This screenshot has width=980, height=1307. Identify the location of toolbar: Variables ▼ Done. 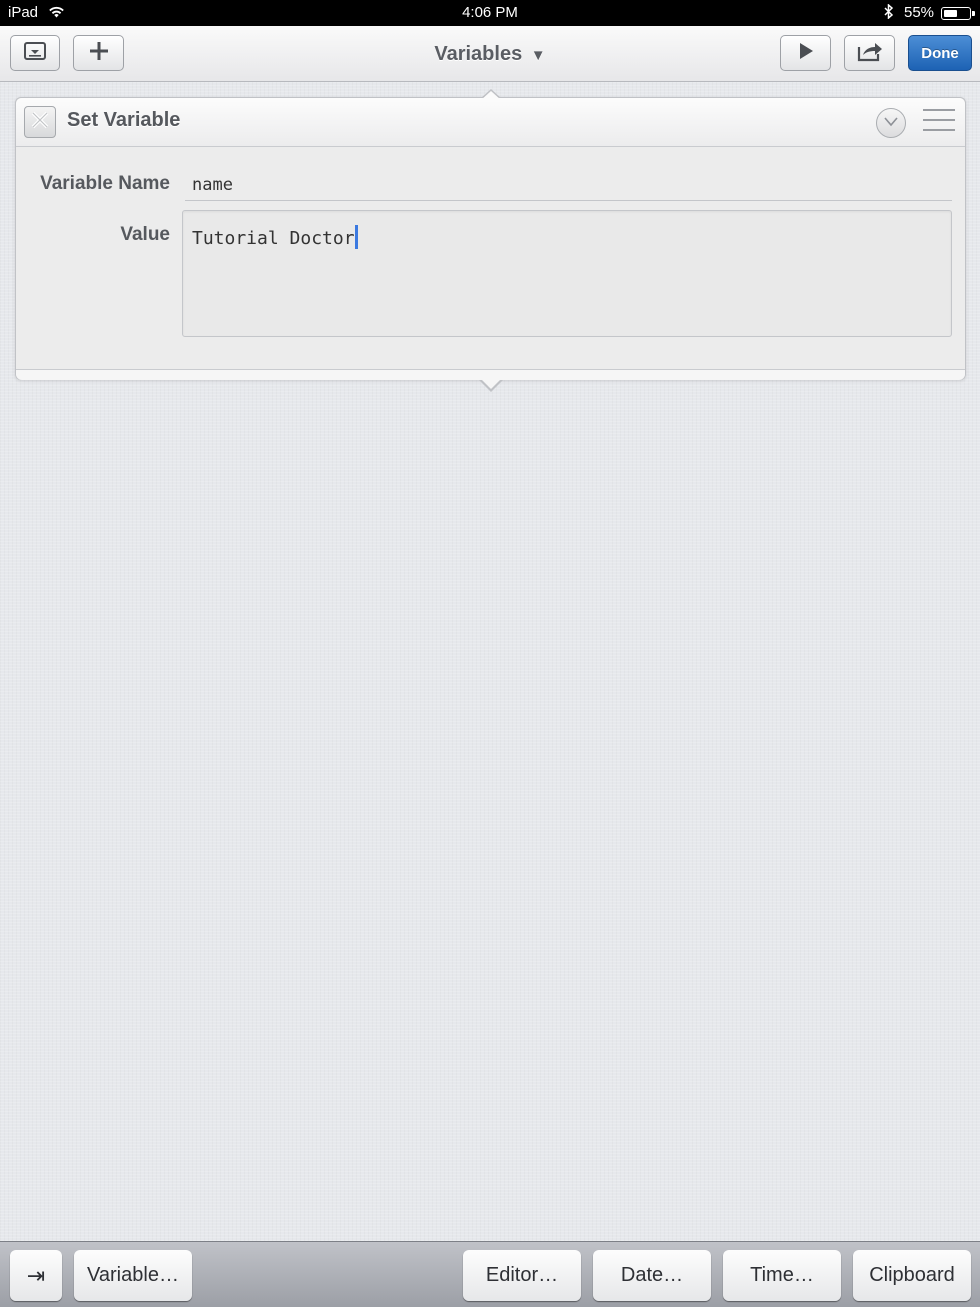
(490, 54).